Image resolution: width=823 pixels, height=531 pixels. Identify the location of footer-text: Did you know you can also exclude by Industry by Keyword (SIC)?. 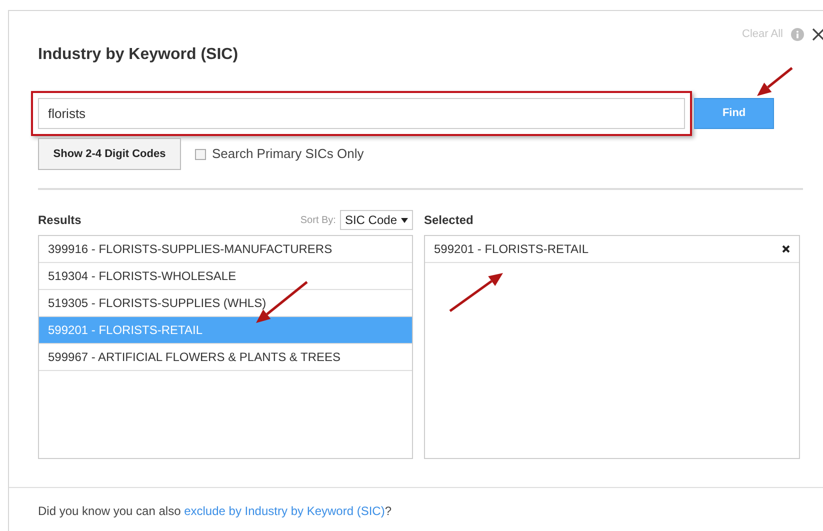
(215, 511).